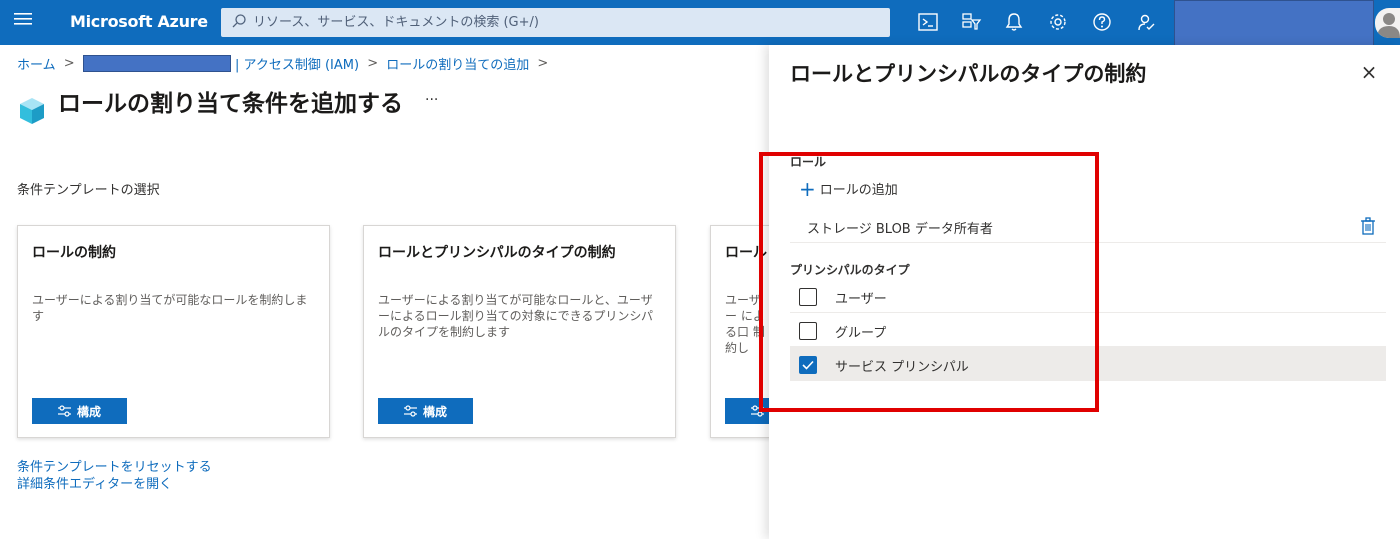  I want to click on template-card-role: ロールの制約 ユーザーによる割り当てが可能なロールを制約します 構成, so click(173, 331).